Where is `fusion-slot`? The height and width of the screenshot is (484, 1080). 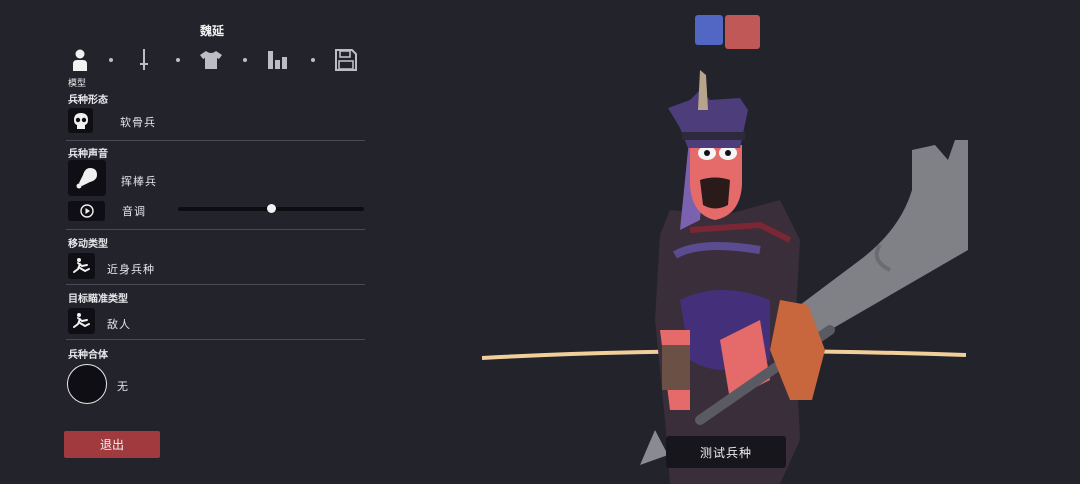
fusion-slot is located at coordinates (87, 384).